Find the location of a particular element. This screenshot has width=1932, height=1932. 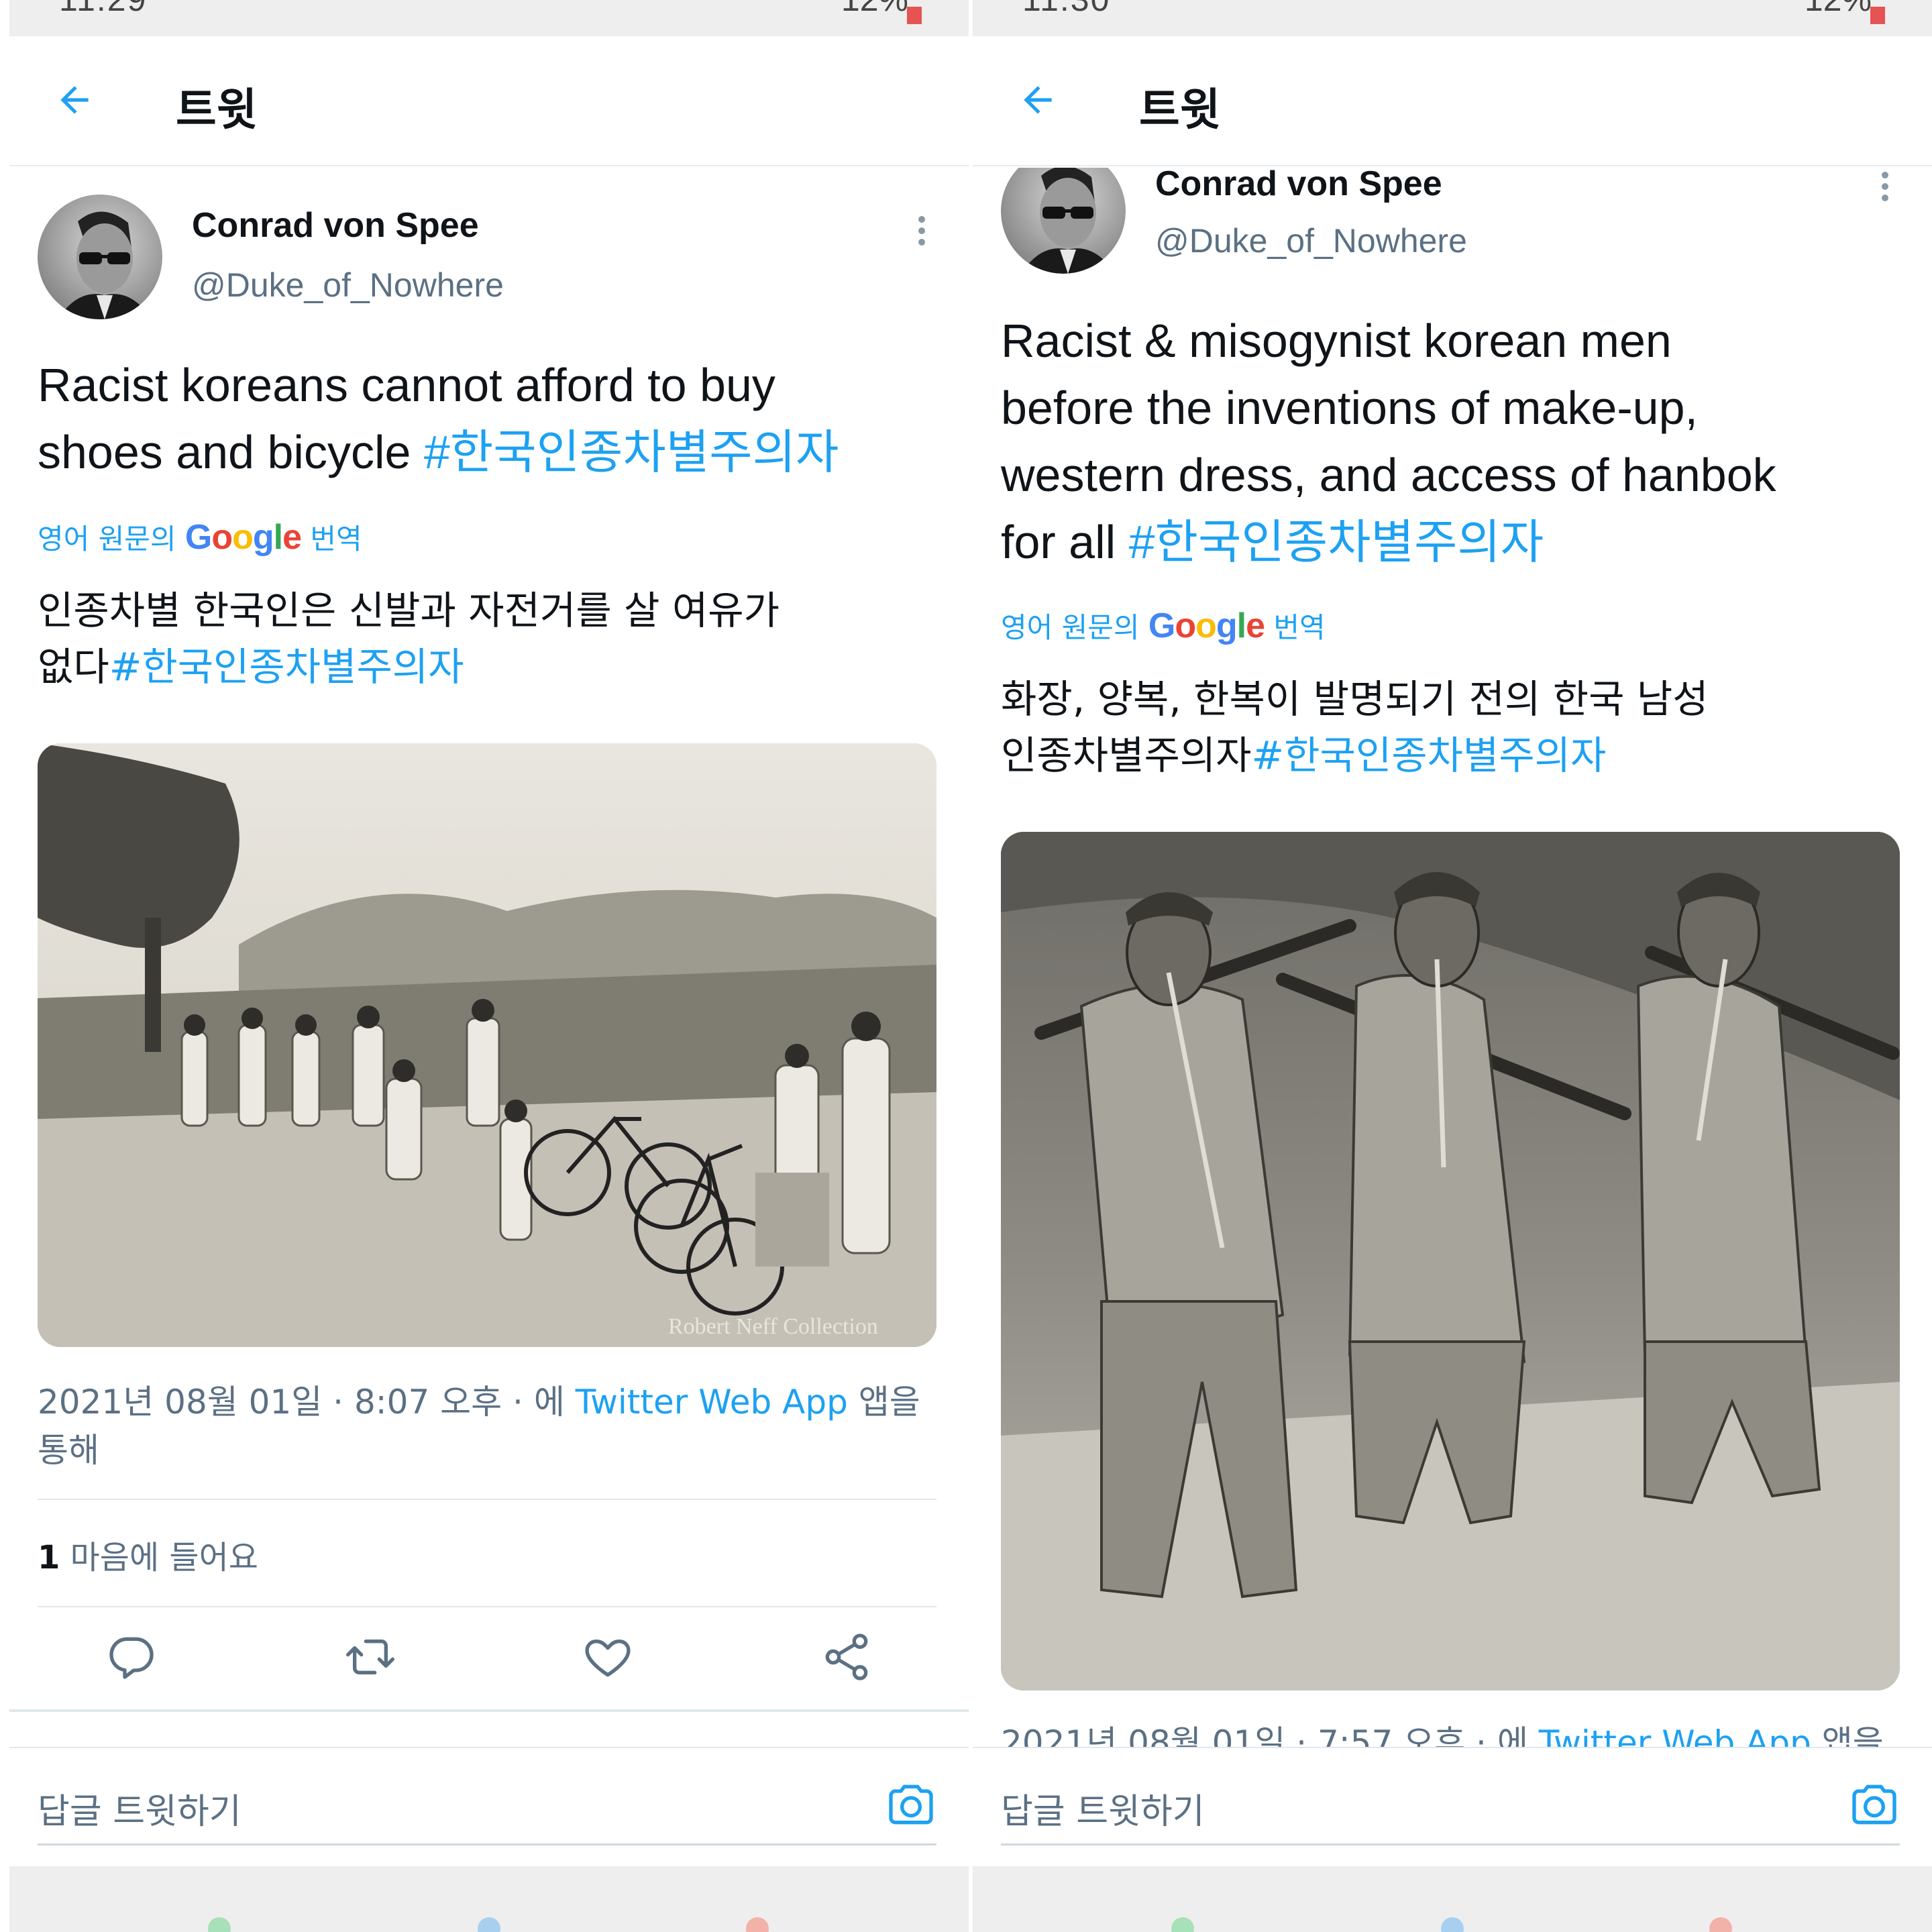

translated-line: 화장, 양복, 한복이 발명되기 전의 한국 남성 is located at coordinates (1355, 699).